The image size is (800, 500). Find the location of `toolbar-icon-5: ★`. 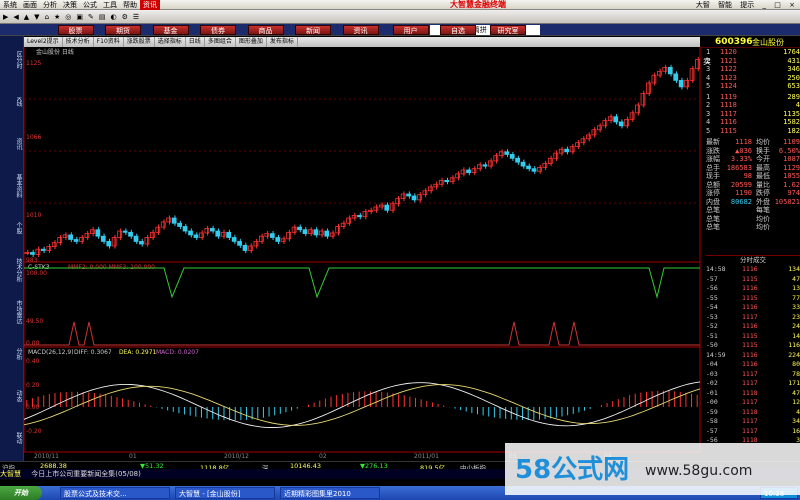

toolbar-icon-5: ★ is located at coordinates (57, 17).